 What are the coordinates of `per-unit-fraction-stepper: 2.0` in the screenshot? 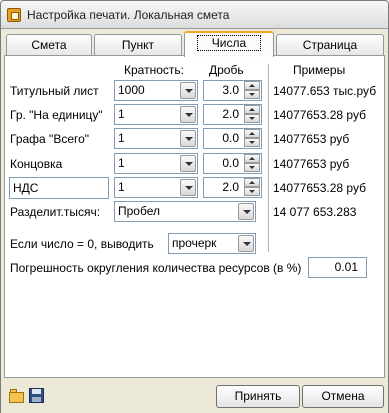 It's located at (232, 114).